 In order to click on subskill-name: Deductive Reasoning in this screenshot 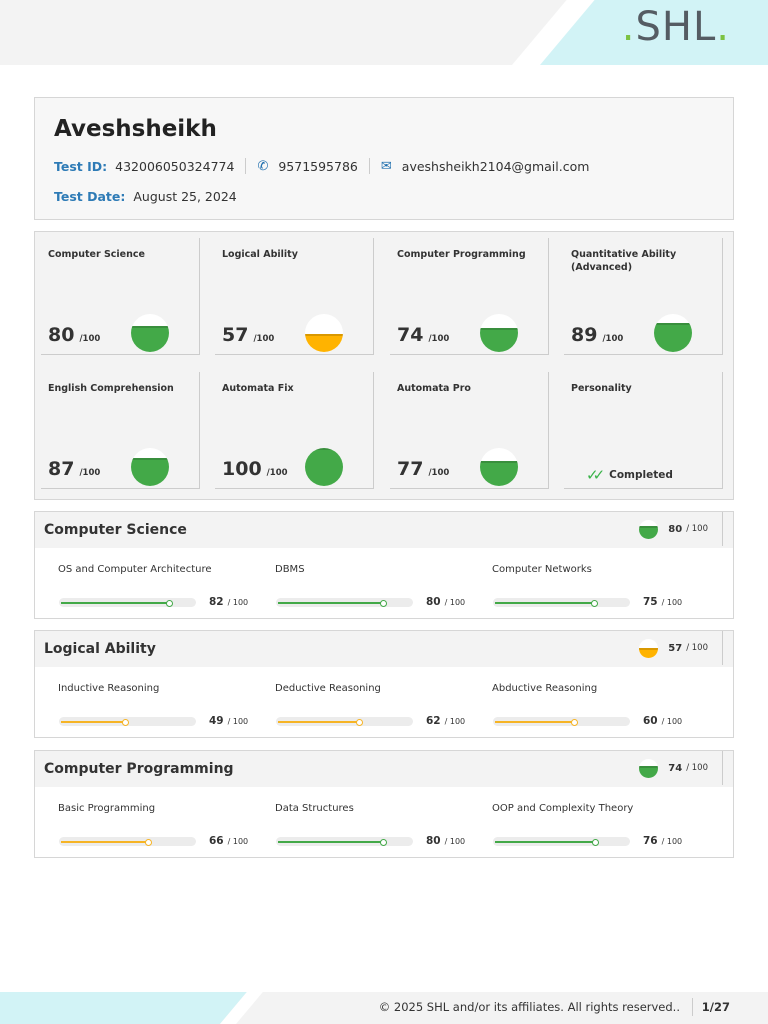, I will do `click(328, 688)`.